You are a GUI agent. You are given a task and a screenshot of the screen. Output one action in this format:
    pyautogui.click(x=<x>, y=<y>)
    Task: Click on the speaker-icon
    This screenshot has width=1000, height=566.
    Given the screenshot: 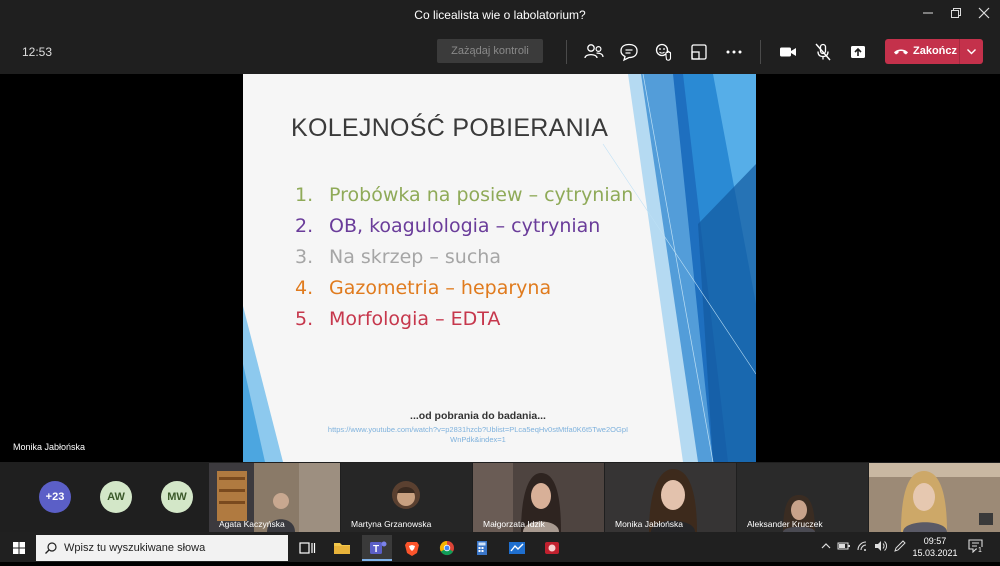 What is the action you would take?
    pyautogui.click(x=881, y=546)
    